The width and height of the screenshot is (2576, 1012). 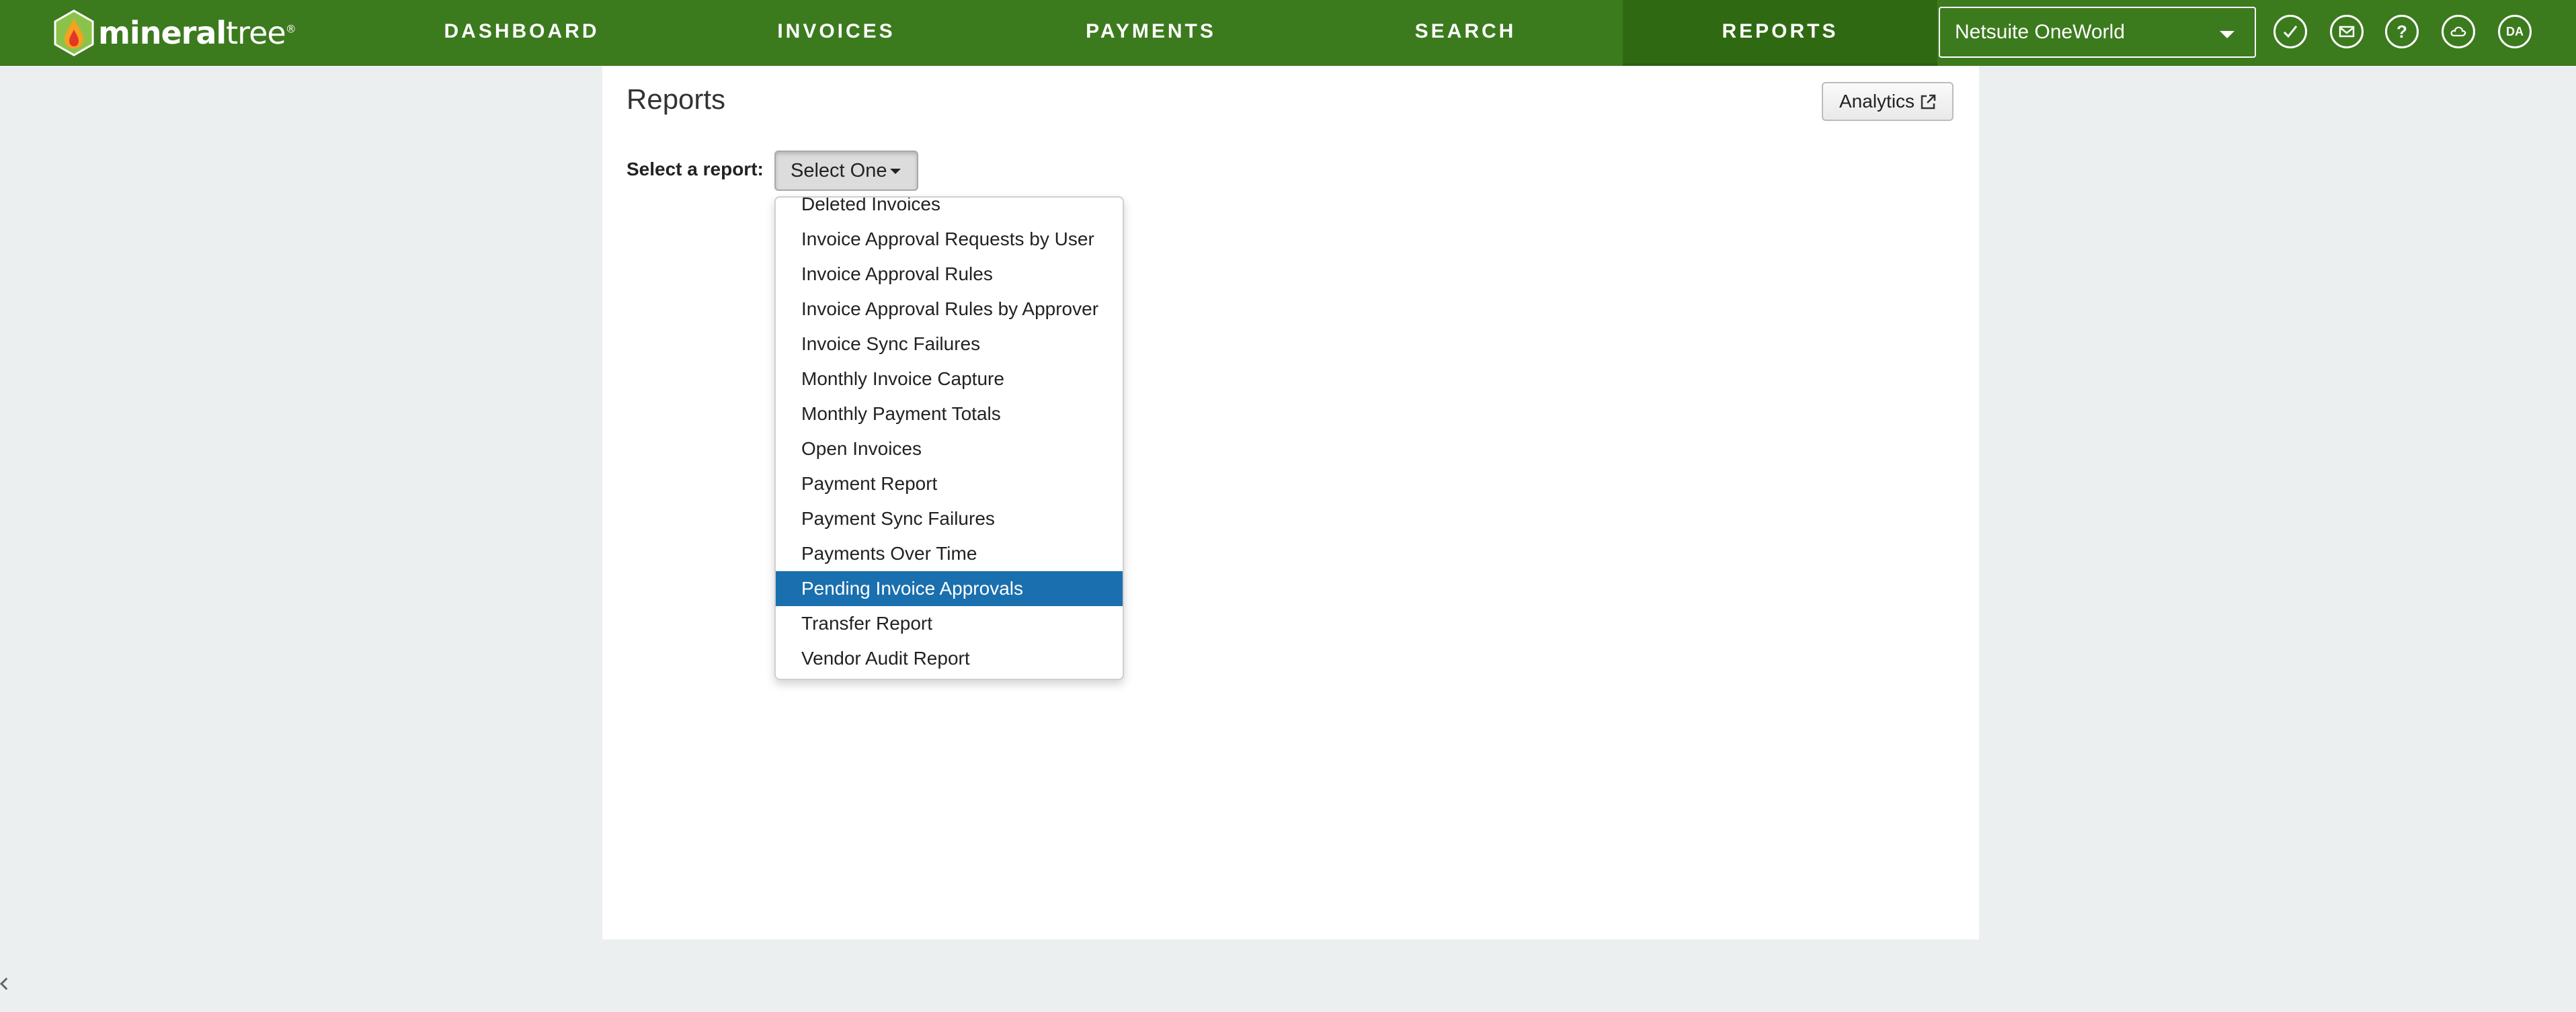 What do you see at coordinates (949, 448) in the screenshot?
I see `report-option: Open Invoices` at bounding box center [949, 448].